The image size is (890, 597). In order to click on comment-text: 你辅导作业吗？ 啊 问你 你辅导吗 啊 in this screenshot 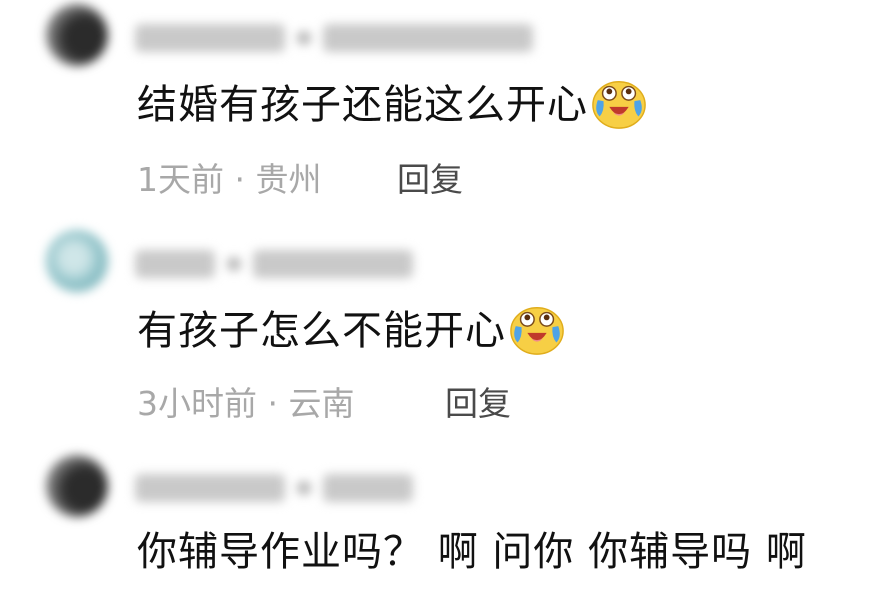, I will do `click(472, 552)`.